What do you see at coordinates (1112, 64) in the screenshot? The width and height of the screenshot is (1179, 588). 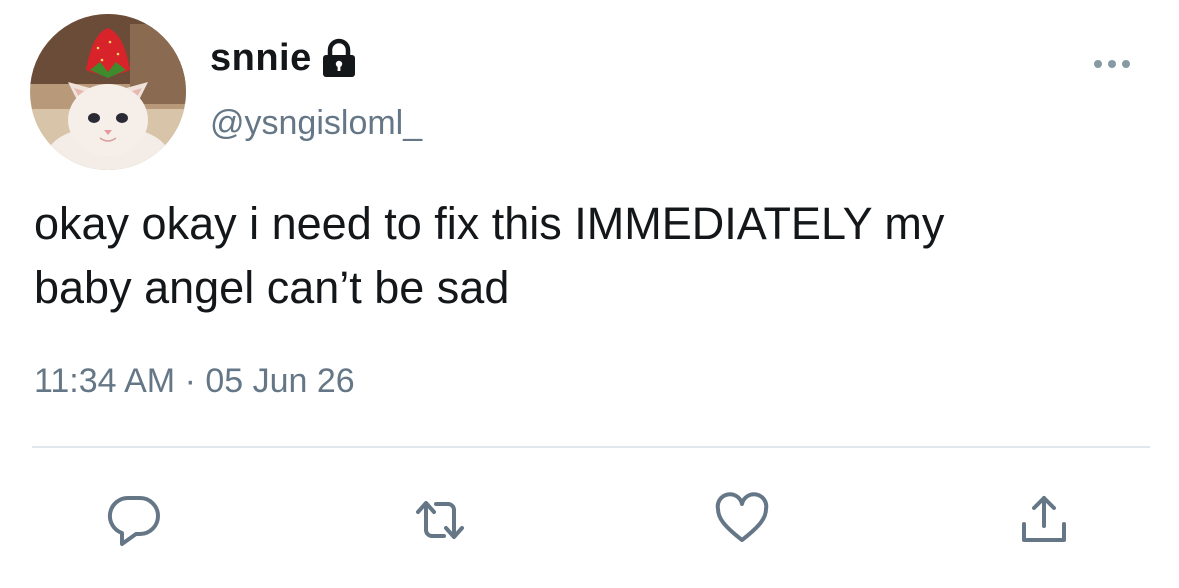 I see `more-icon` at bounding box center [1112, 64].